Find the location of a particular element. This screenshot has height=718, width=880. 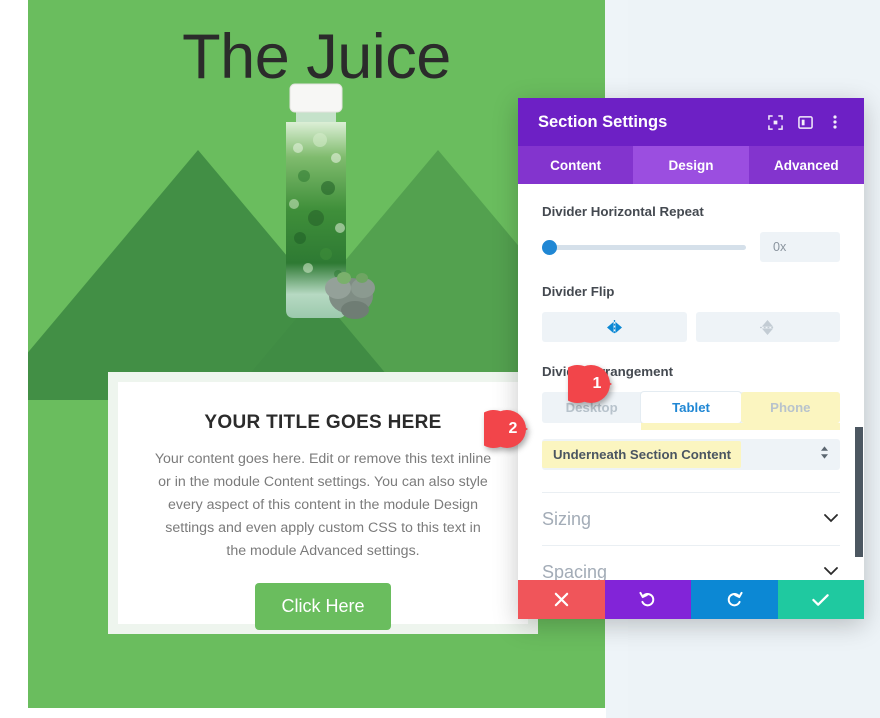

tab-content: Content is located at coordinates (575, 165).